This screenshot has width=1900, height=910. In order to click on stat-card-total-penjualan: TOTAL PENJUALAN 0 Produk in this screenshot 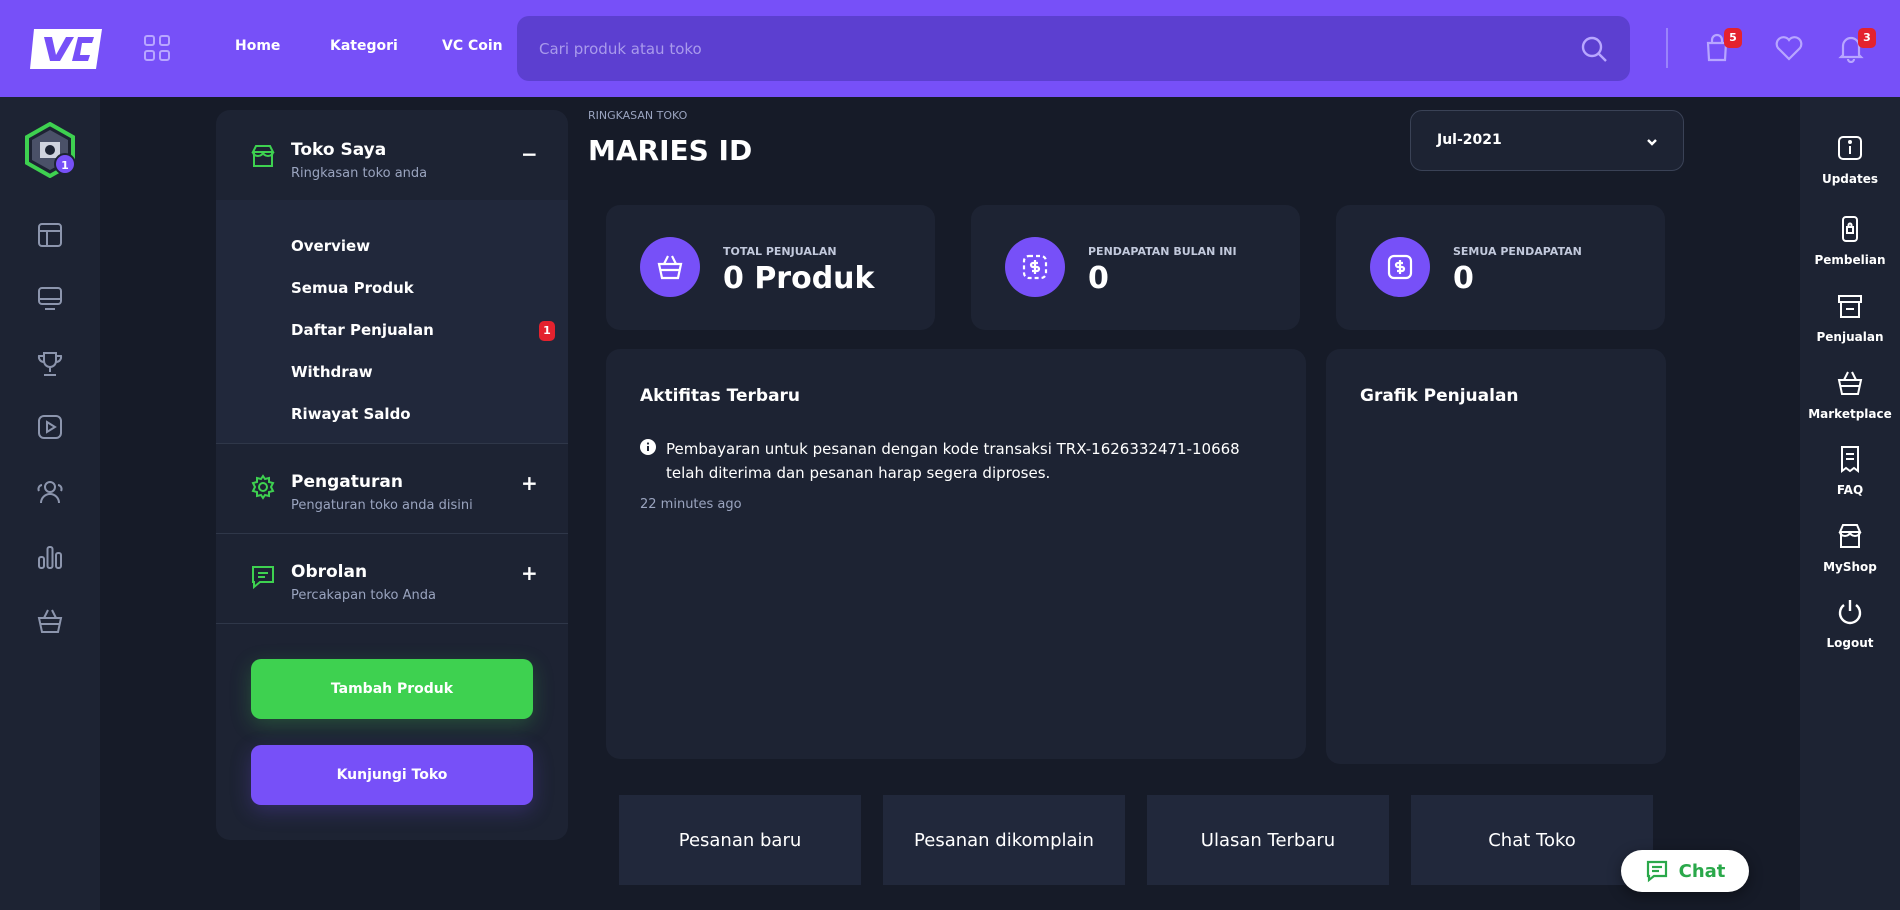, I will do `click(770, 267)`.